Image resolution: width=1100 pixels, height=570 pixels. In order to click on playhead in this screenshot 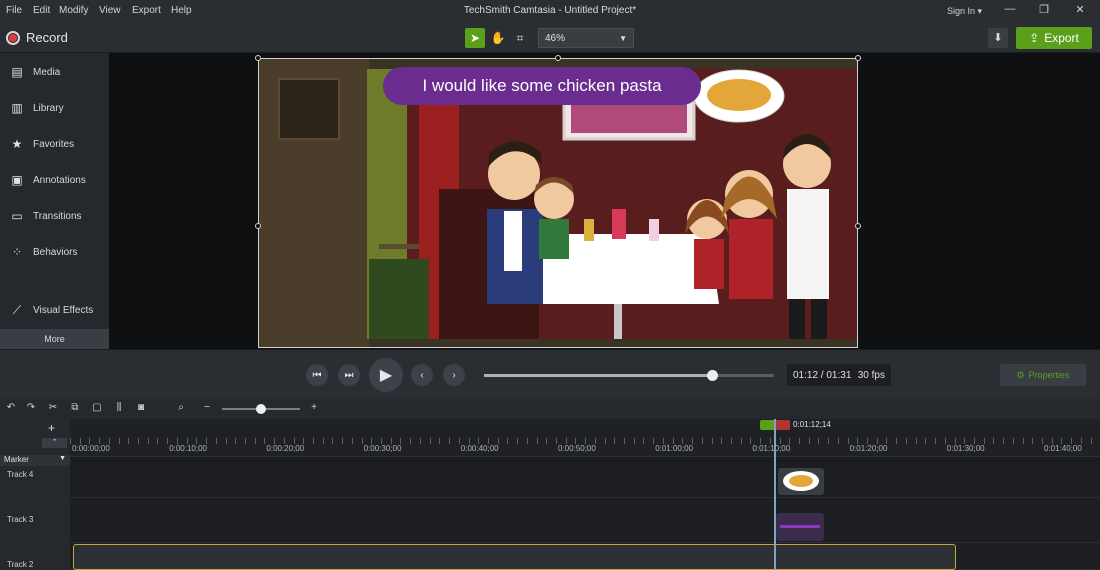, I will do `click(775, 494)`.